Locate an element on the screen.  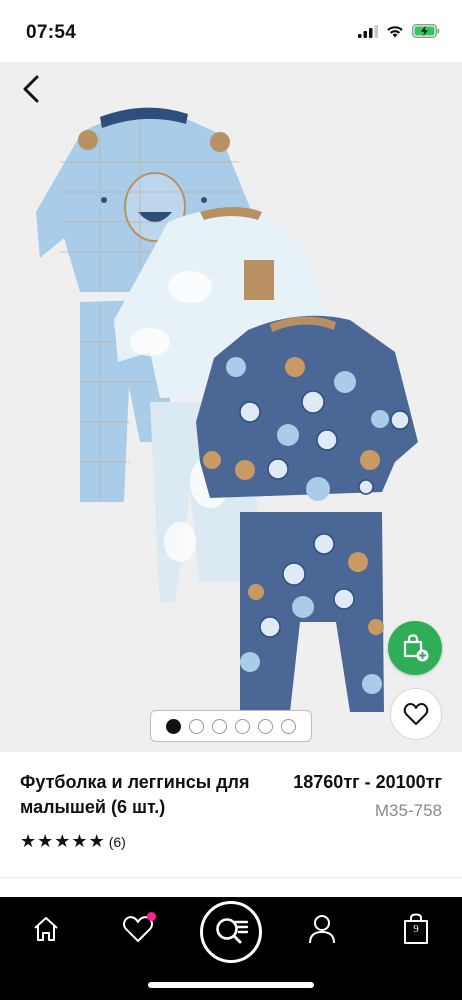
home-indicator is located at coordinates (231, 985).